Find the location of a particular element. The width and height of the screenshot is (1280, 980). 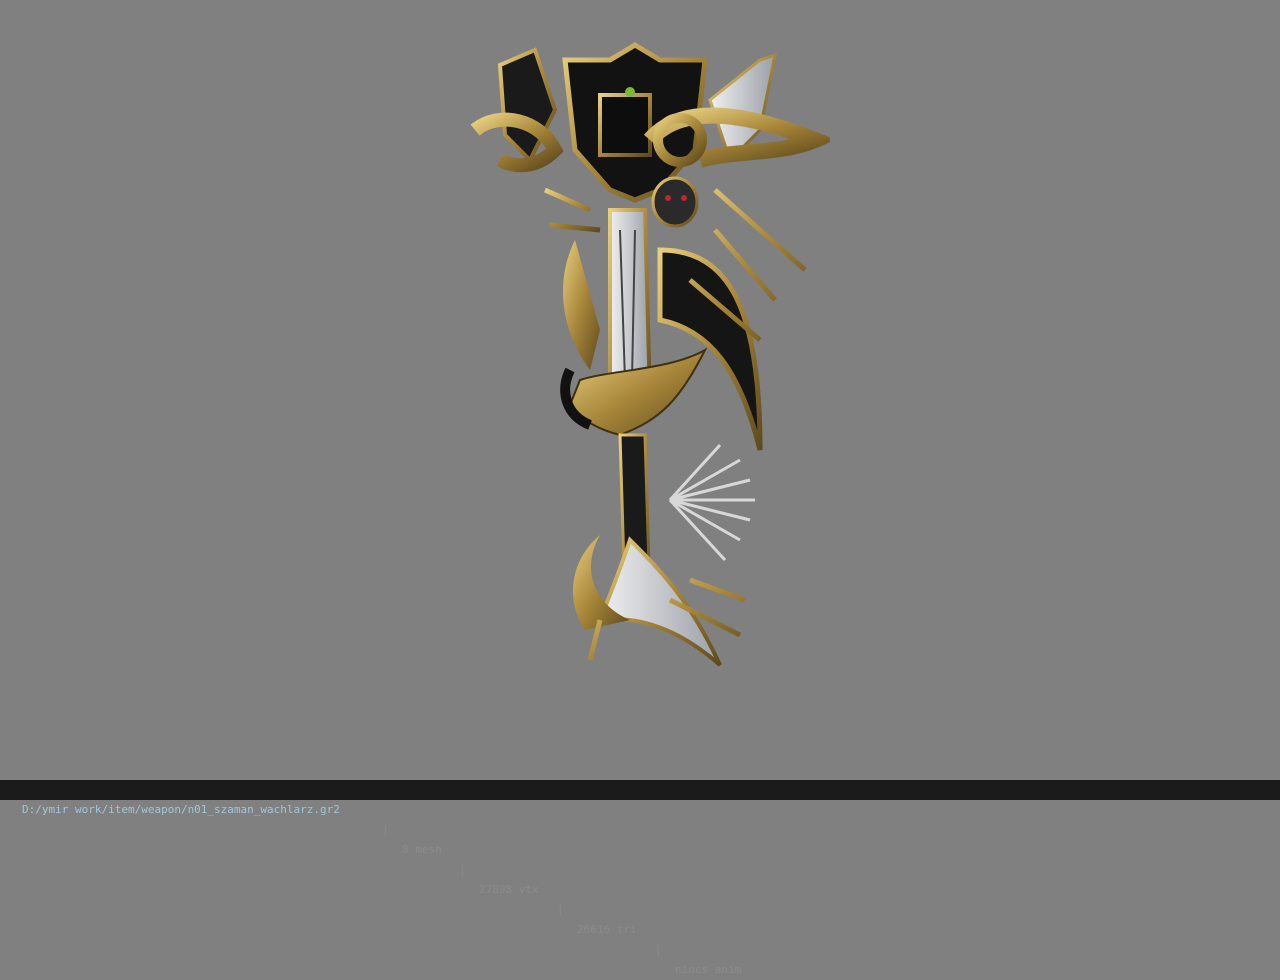

vertex-count: 27898 vtx is located at coordinates (509, 889).